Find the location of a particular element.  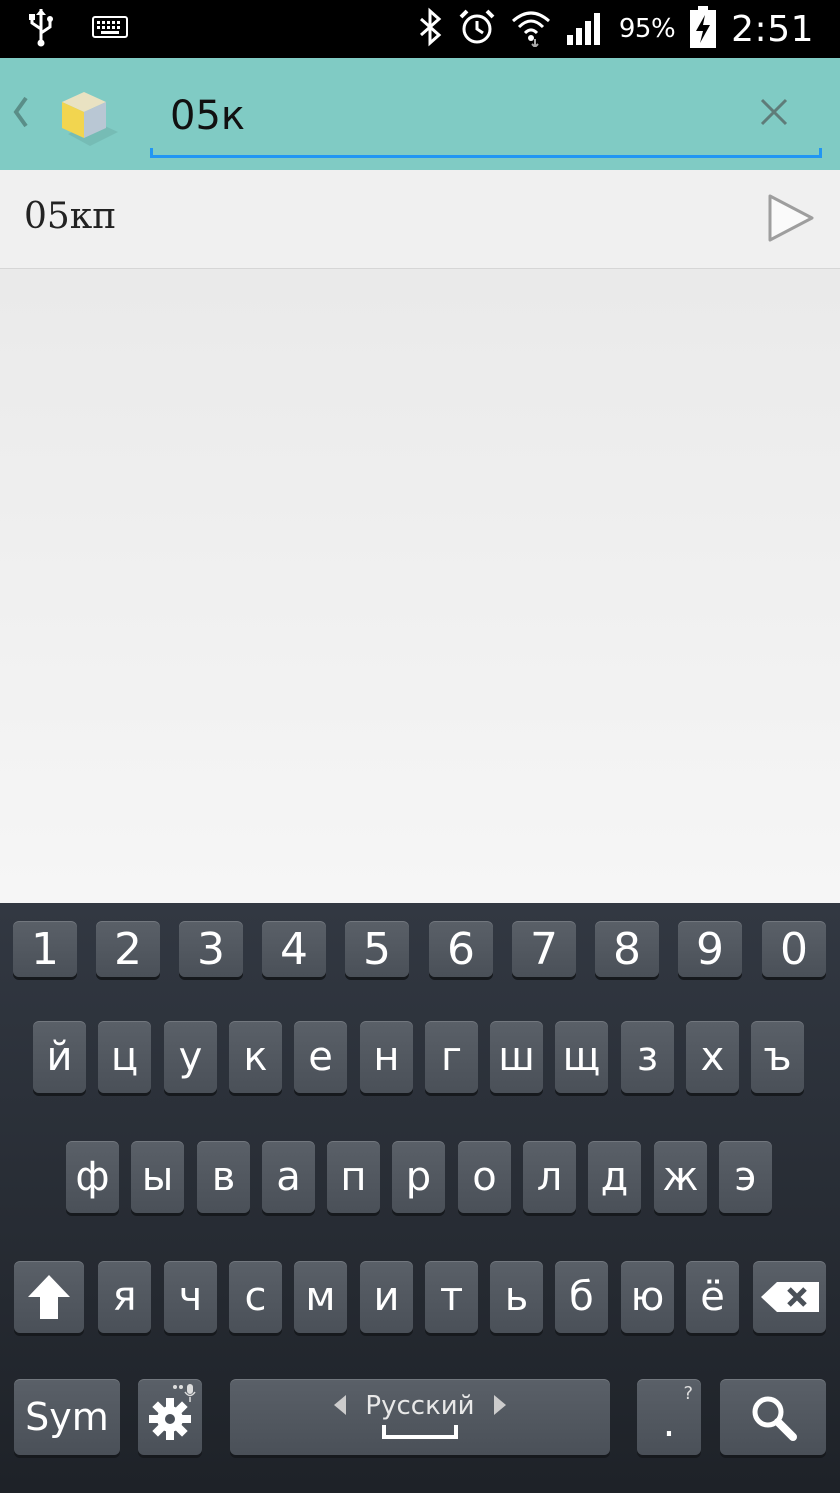

backspace-key is located at coordinates (789, 1297).